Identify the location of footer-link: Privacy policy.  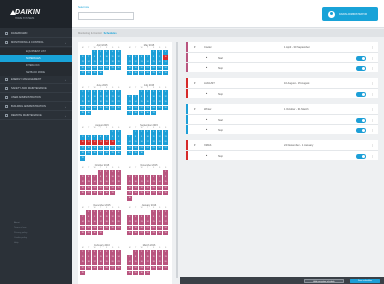
(20, 233).